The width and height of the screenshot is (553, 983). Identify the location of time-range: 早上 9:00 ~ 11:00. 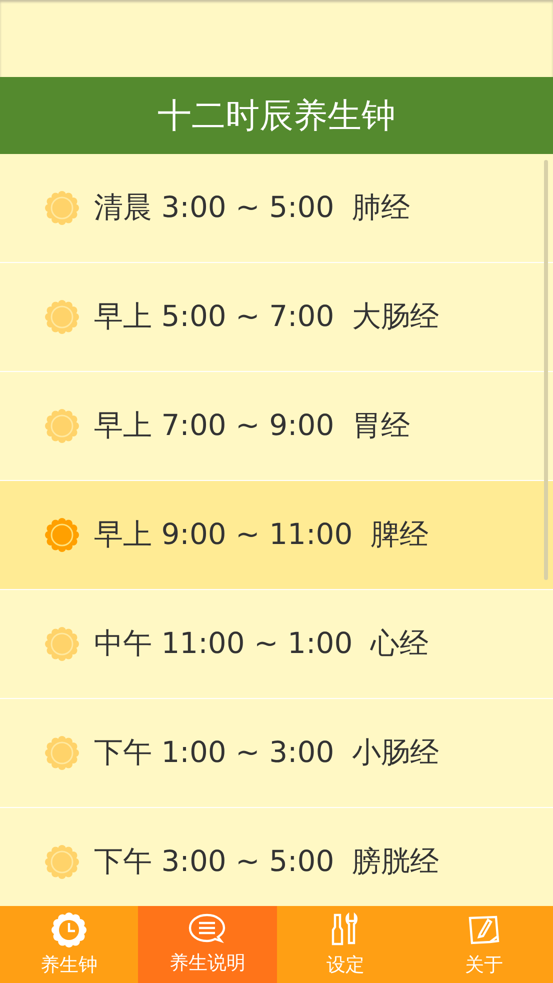
(223, 534).